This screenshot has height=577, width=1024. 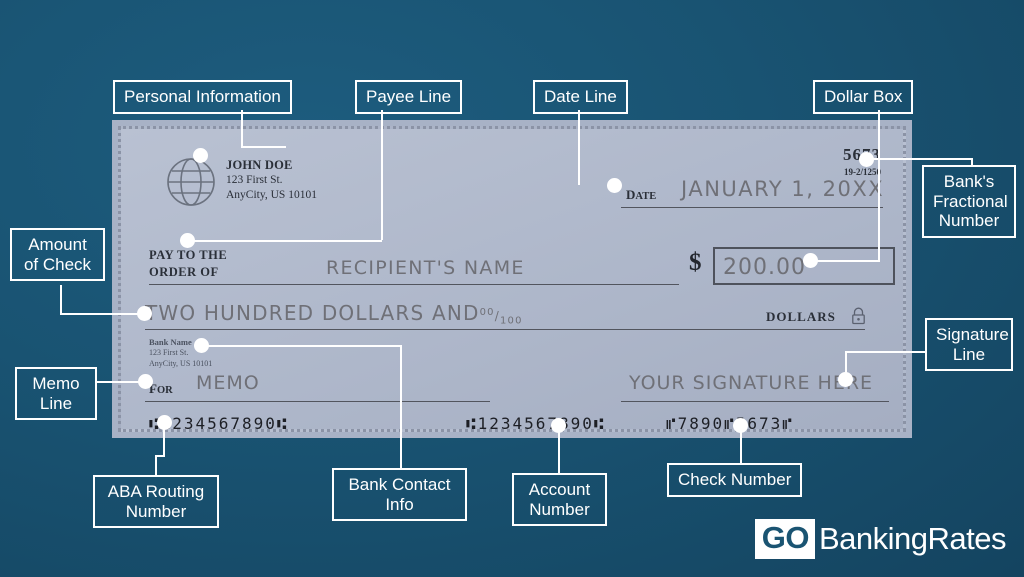 What do you see at coordinates (202, 97) in the screenshot?
I see `callout-personal-information: Personal Information` at bounding box center [202, 97].